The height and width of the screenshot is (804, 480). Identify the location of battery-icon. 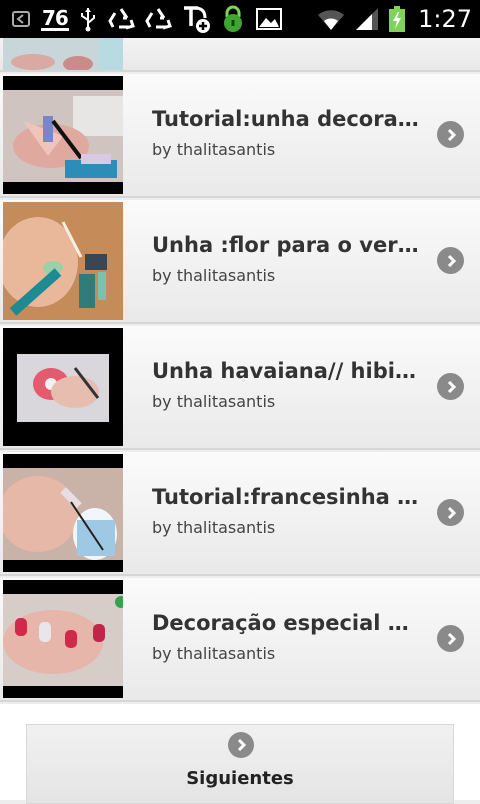
(397, 19).